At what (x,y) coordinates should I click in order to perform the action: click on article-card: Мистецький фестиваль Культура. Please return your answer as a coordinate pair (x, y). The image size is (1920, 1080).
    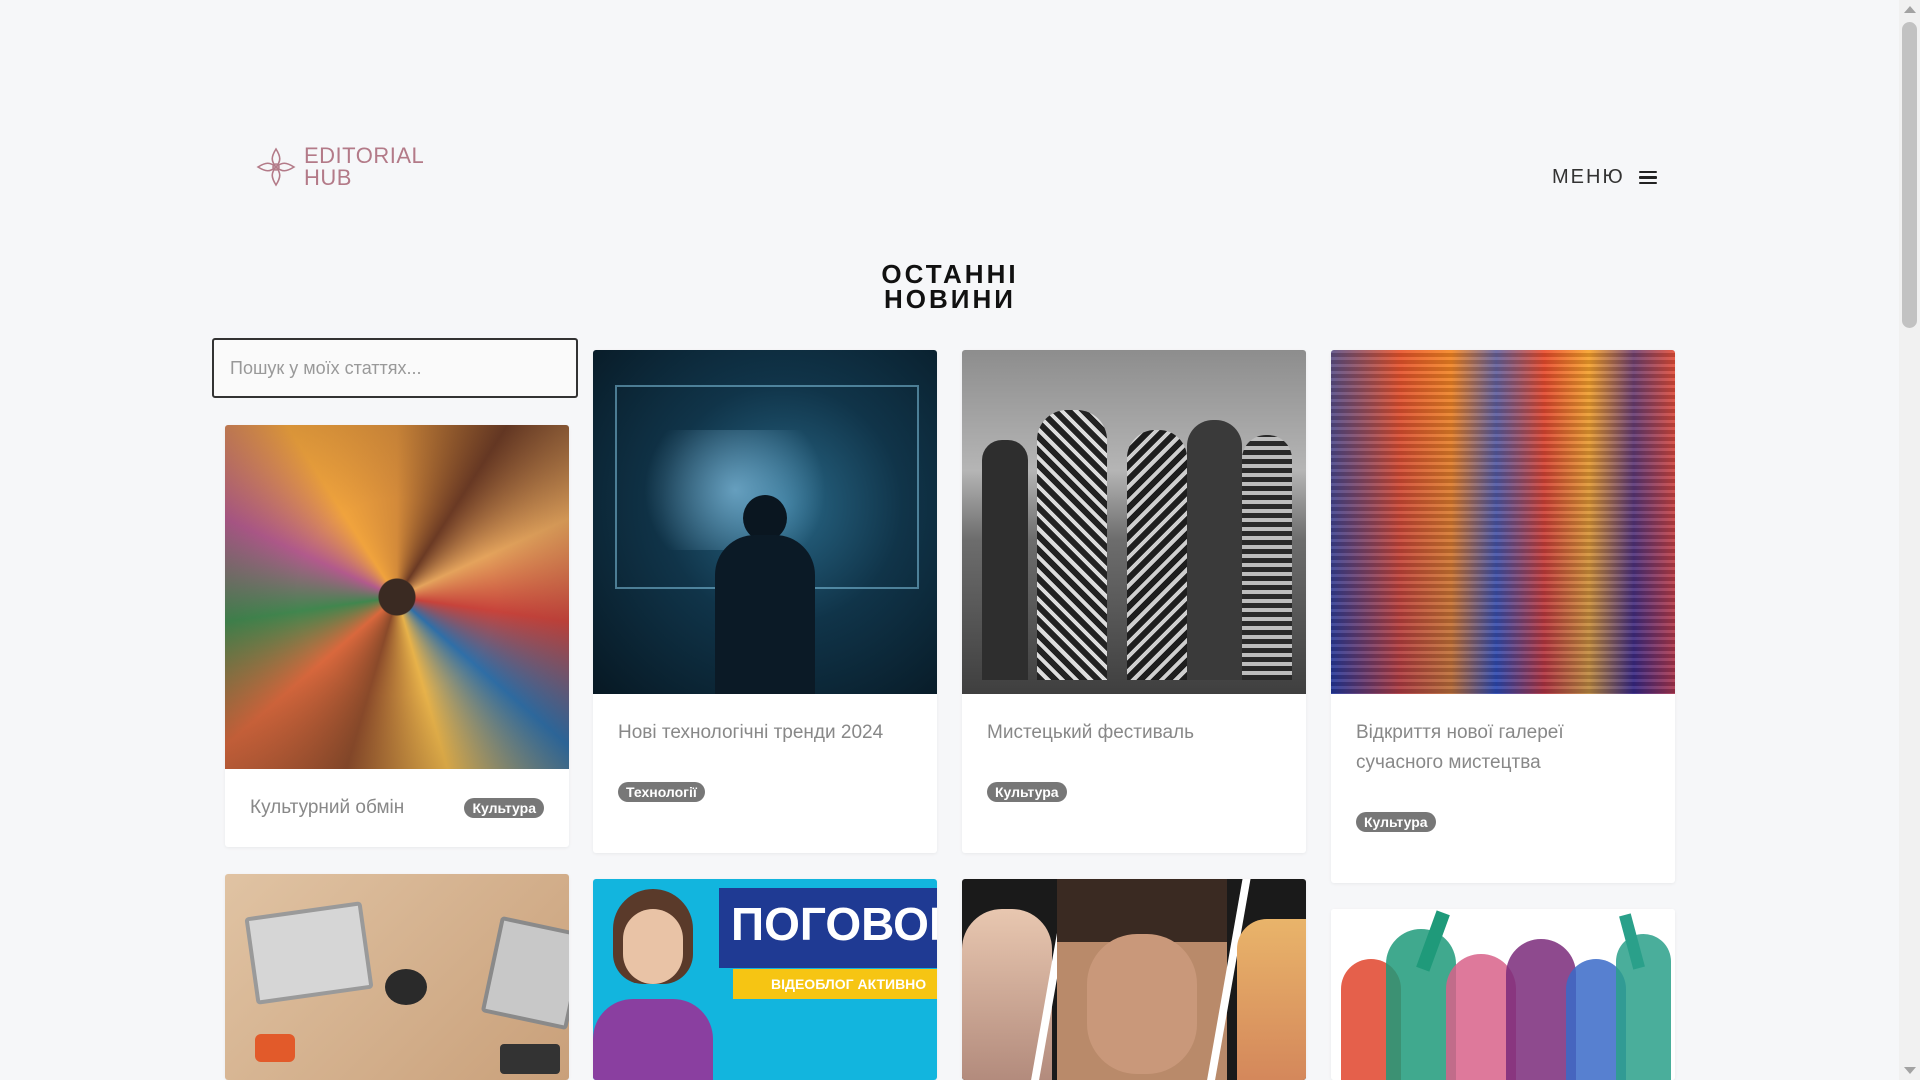
    Looking at the image, I should click on (1134, 601).